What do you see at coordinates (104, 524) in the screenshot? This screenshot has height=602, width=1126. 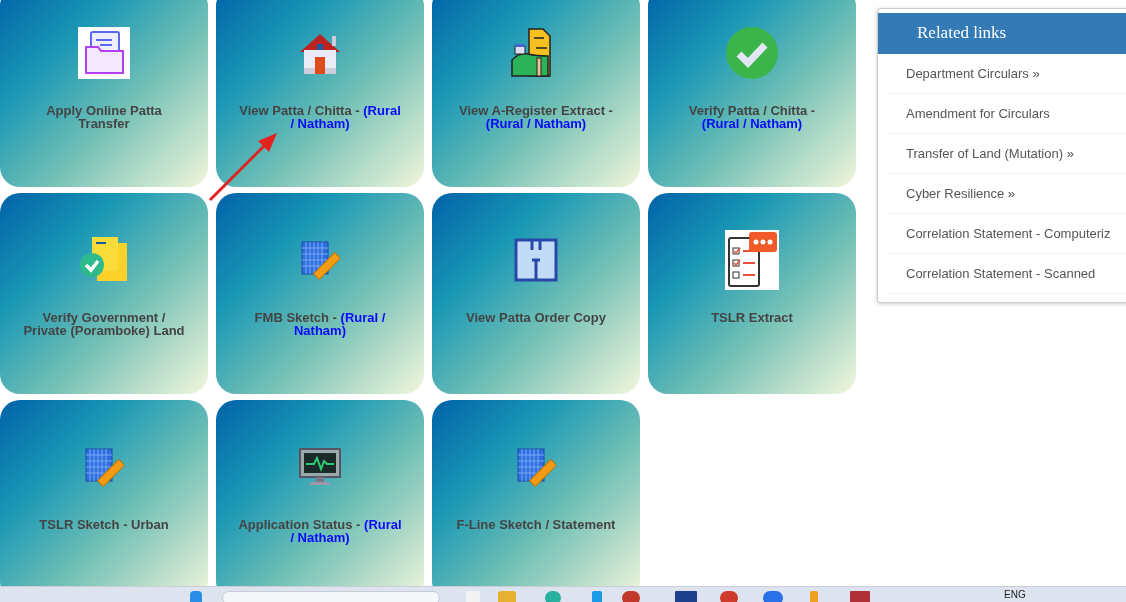 I see `tile-label: TSLR Sketch - Urban` at bounding box center [104, 524].